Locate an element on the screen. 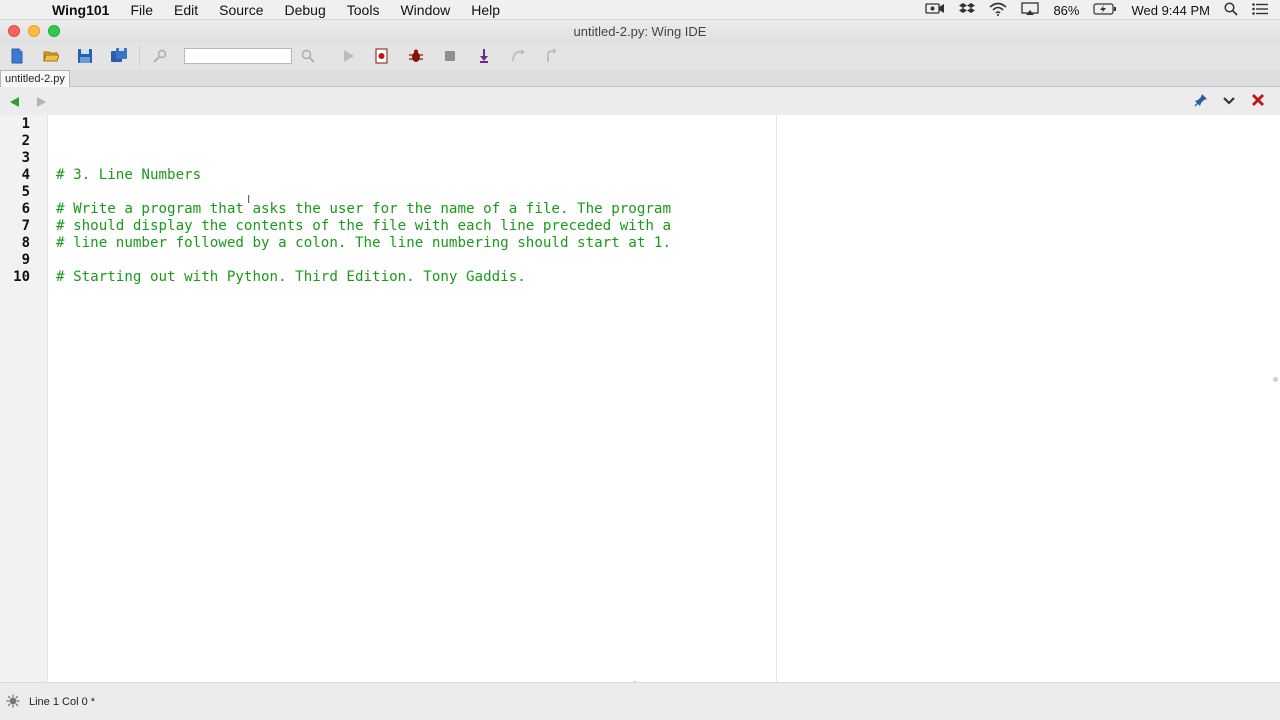 The width and height of the screenshot is (1280, 720). line-number: 2 is located at coordinates (25, 141).